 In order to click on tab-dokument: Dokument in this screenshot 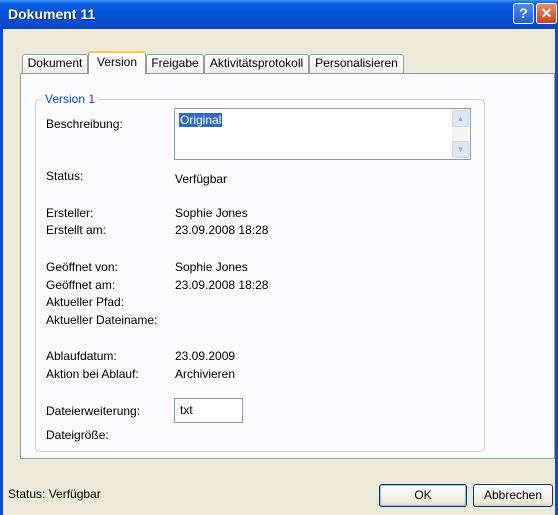, I will do `click(55, 63)`.